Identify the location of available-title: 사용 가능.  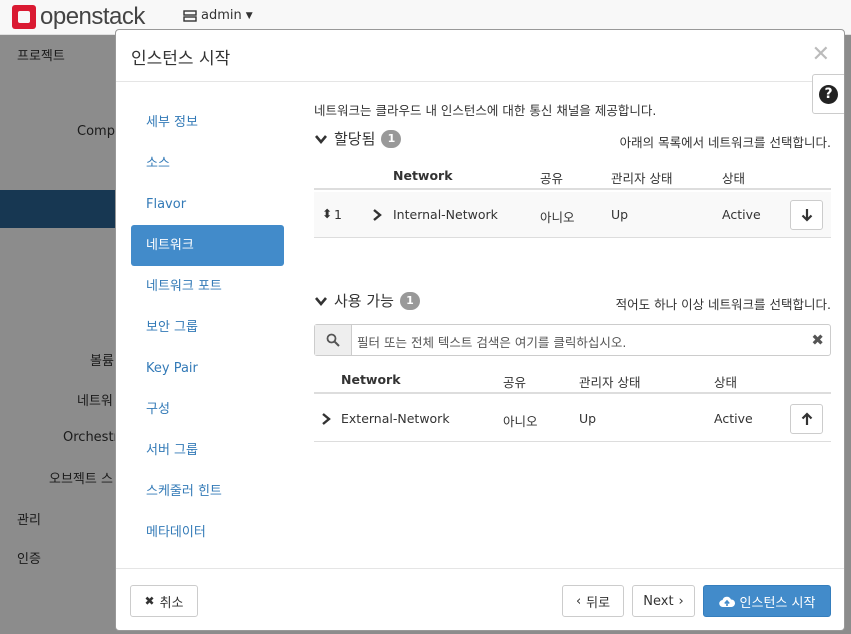
(364, 301).